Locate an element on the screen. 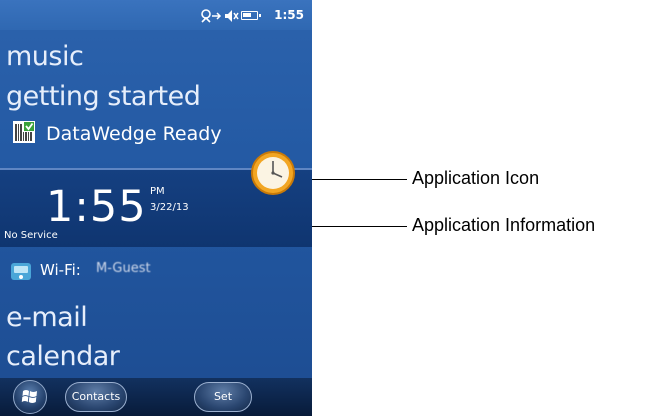 This screenshot has width=660, height=416. start-button is located at coordinates (30, 397).